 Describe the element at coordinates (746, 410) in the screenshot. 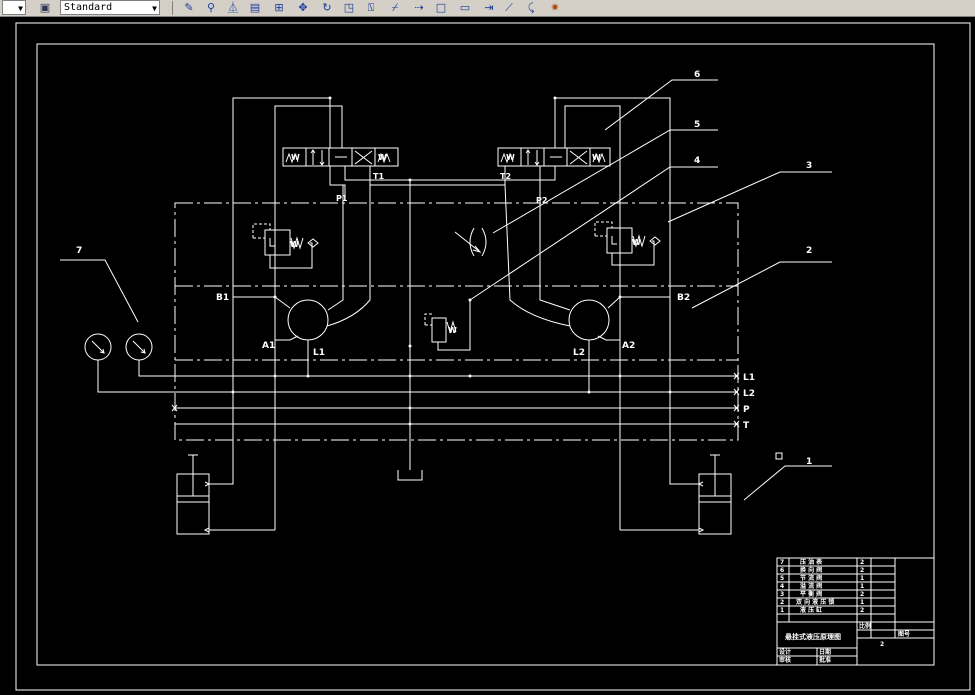

I see `line-label-p: P` at that location.